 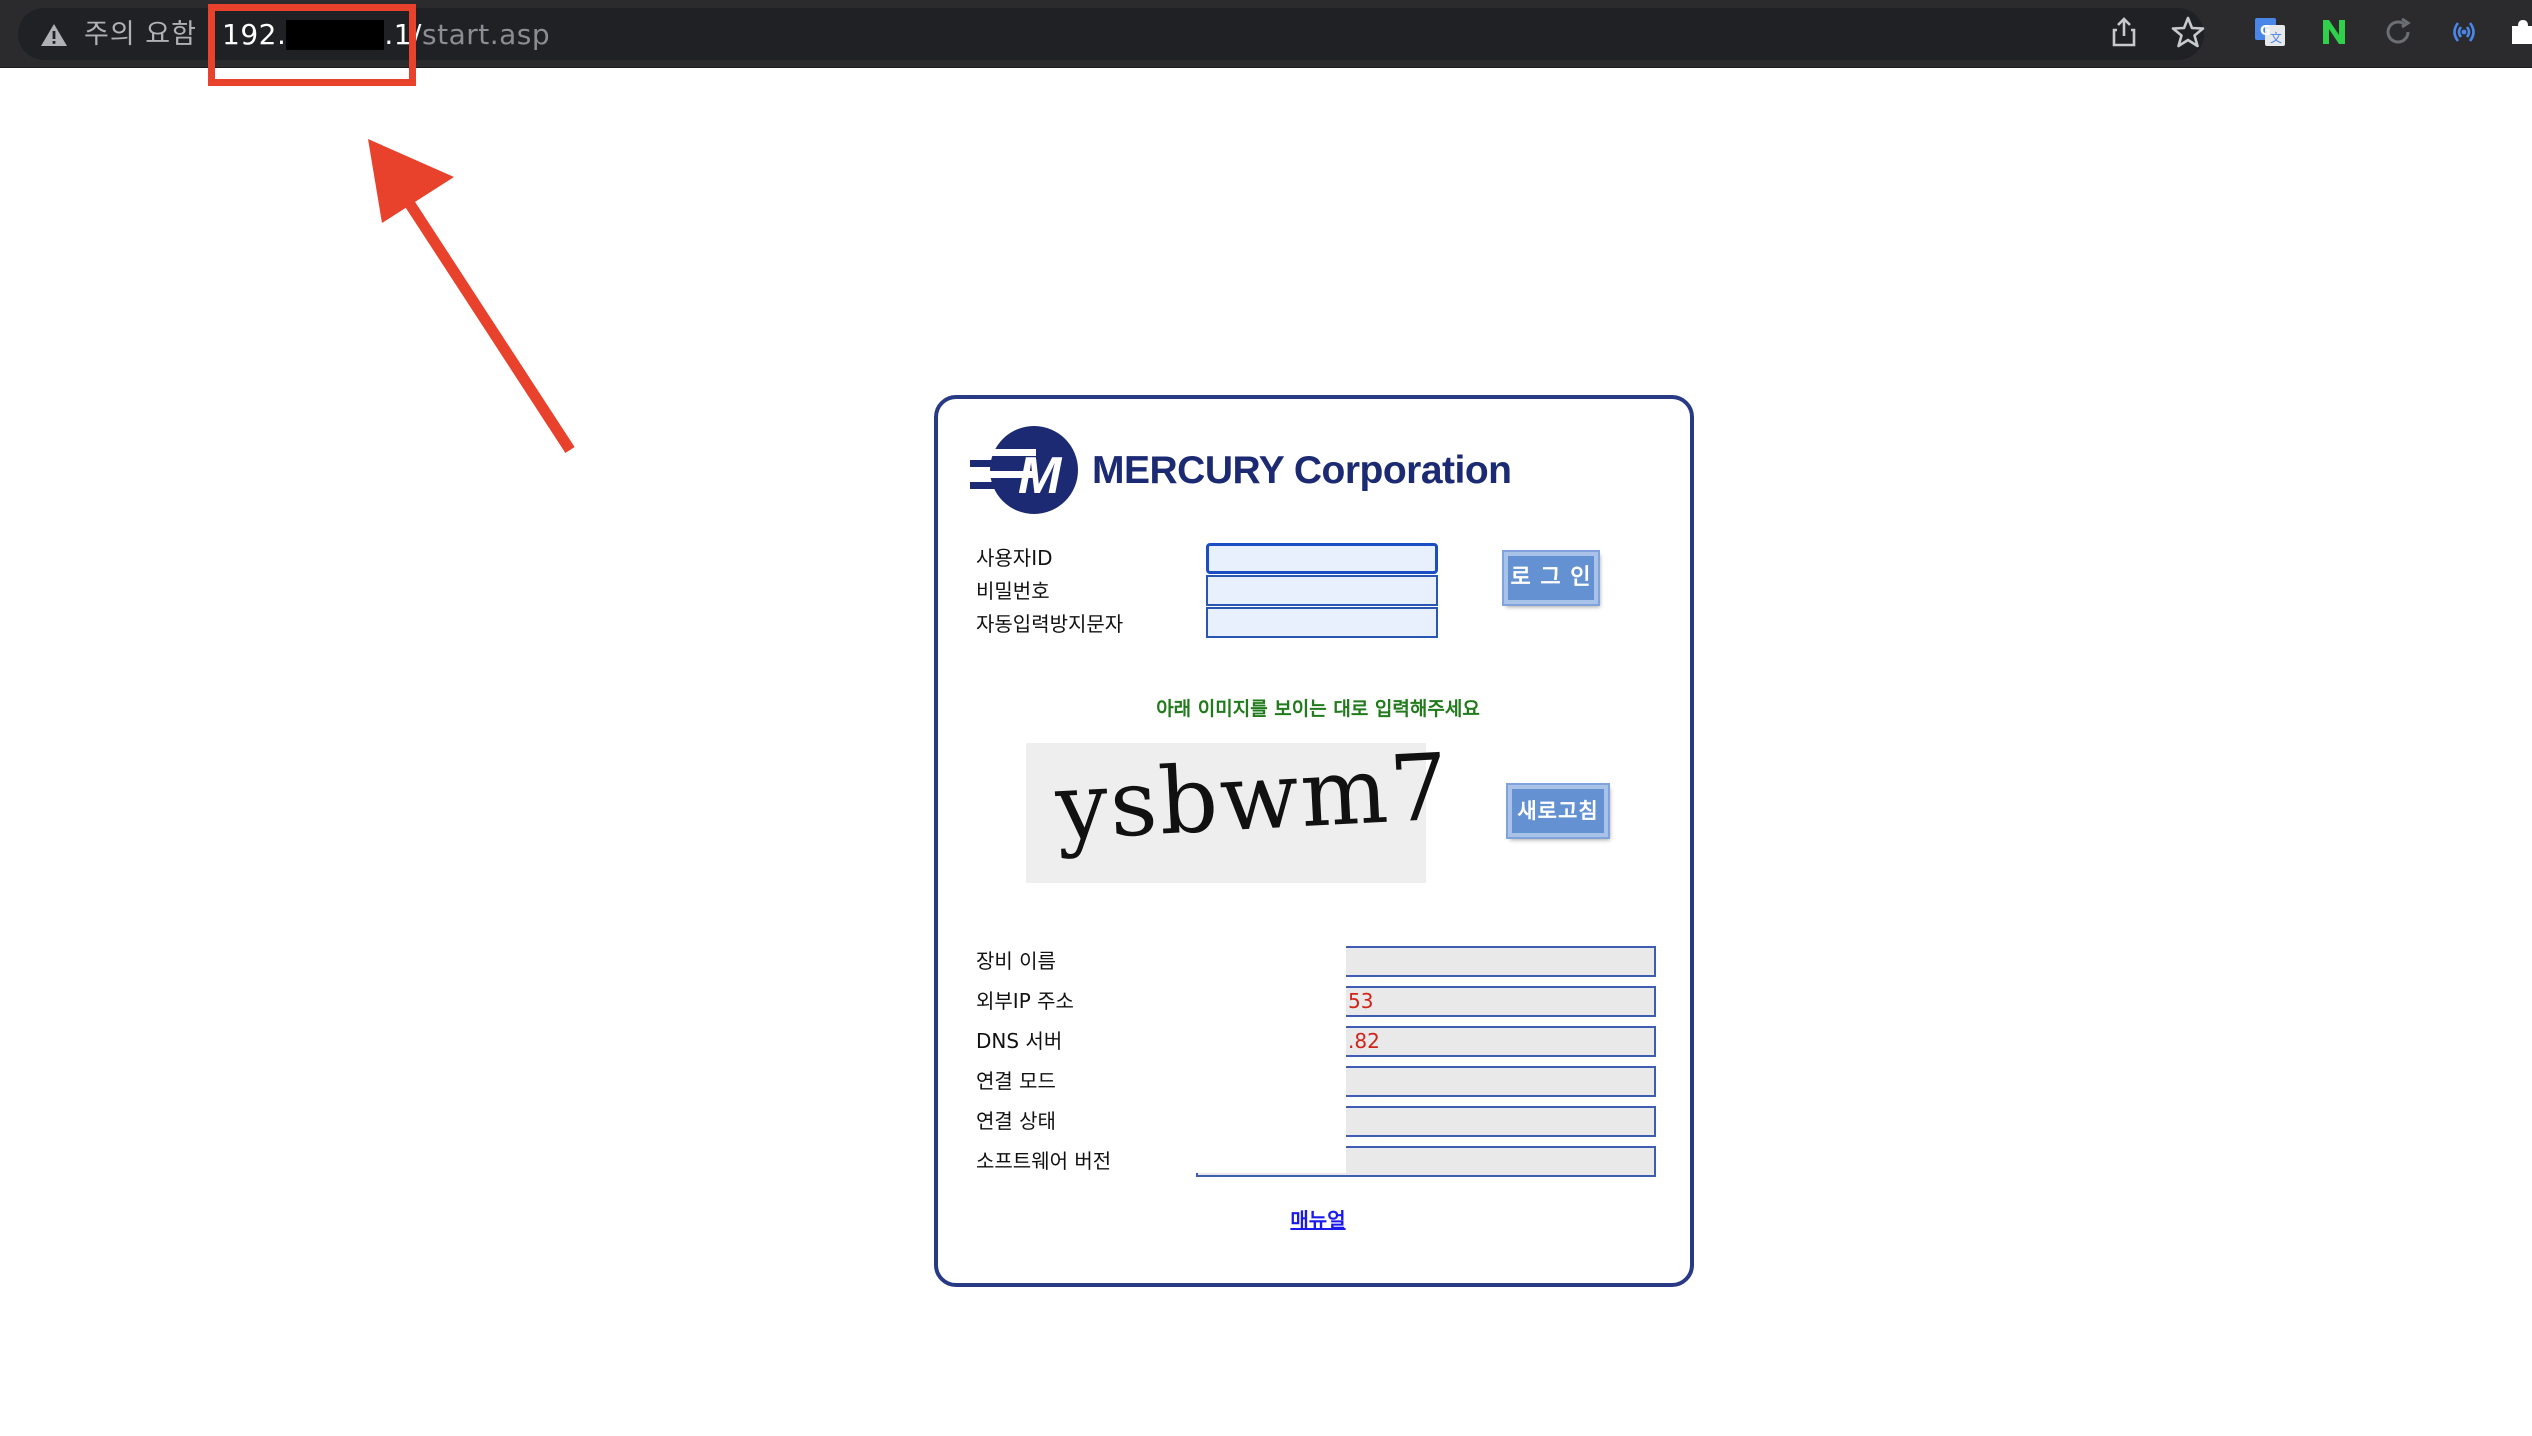 What do you see at coordinates (1318, 1220) in the screenshot?
I see `manual-link: 매뉴얼` at bounding box center [1318, 1220].